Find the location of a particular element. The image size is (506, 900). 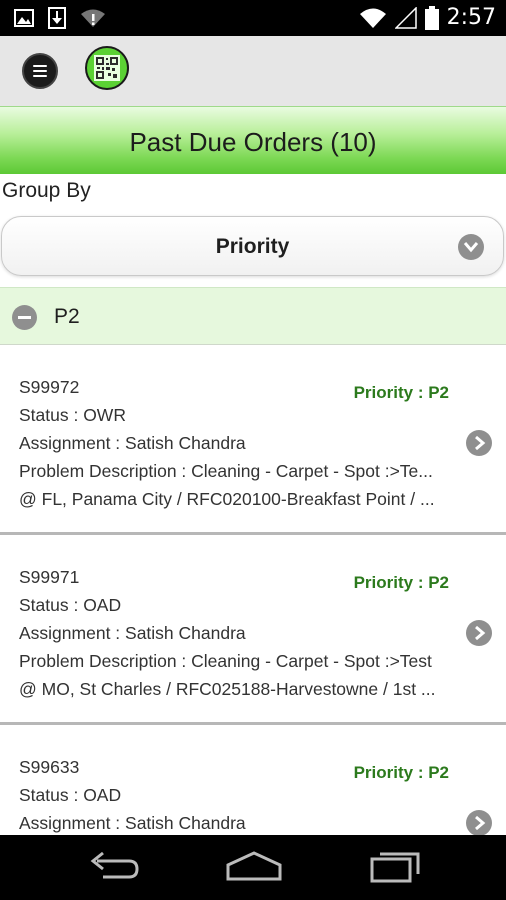

recents-icon is located at coordinates (395, 867).